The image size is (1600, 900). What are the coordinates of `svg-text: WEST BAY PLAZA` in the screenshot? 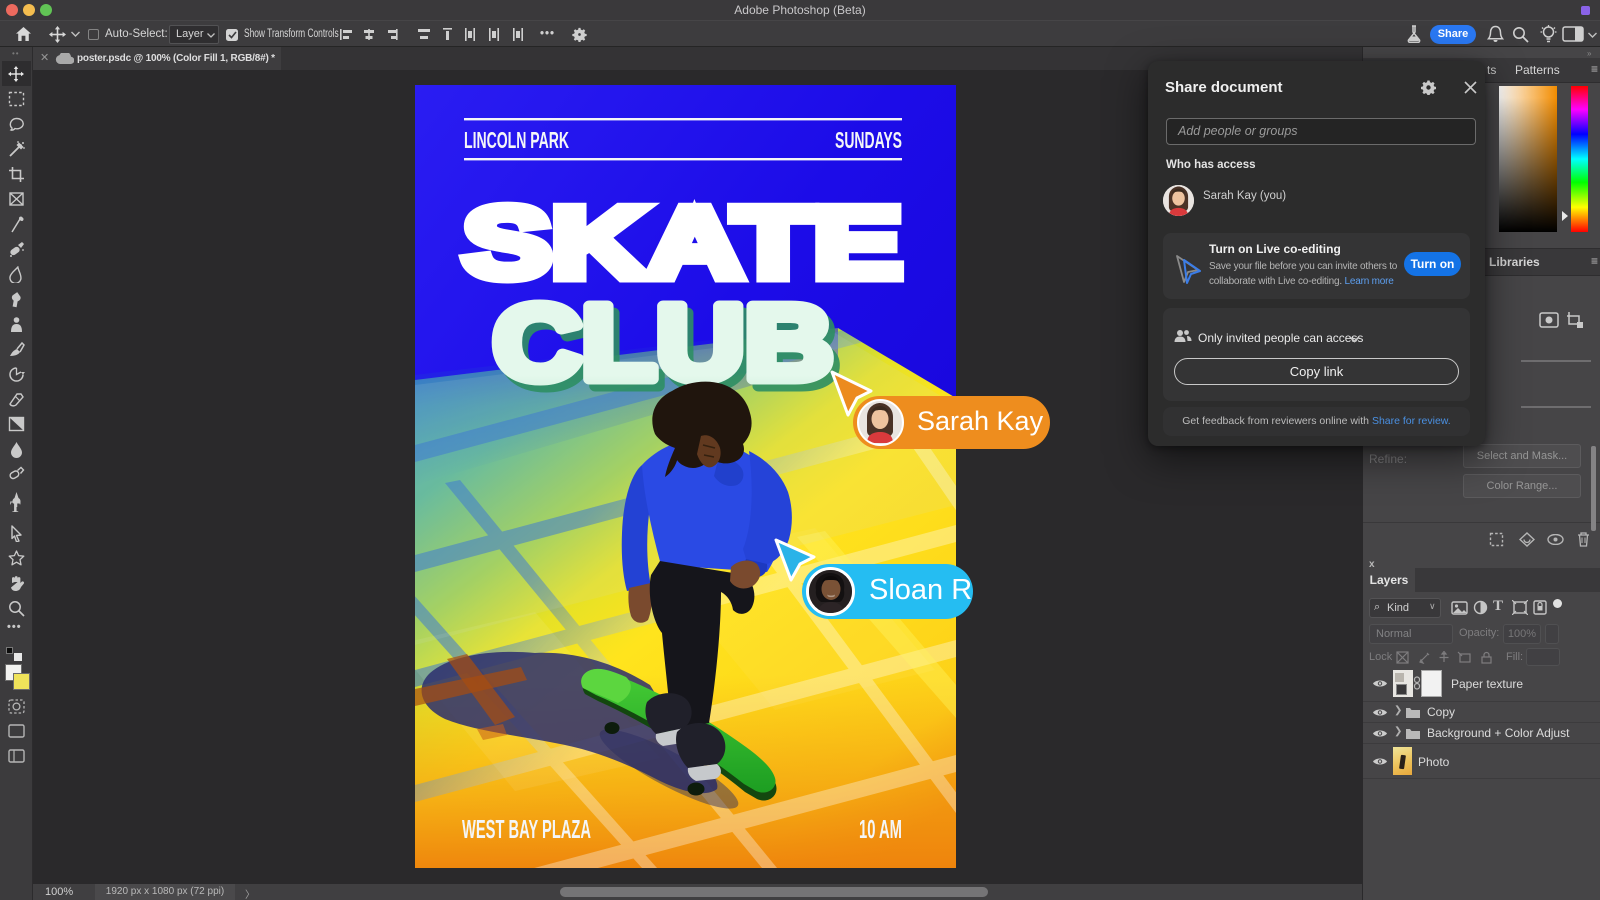 It's located at (526, 829).